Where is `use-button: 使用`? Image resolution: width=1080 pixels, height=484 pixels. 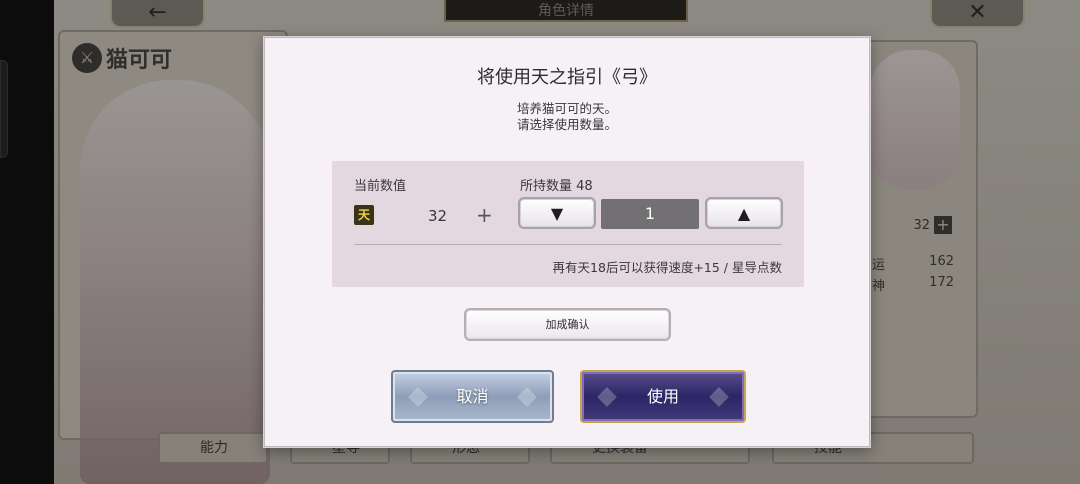 use-button: 使用 is located at coordinates (663, 396).